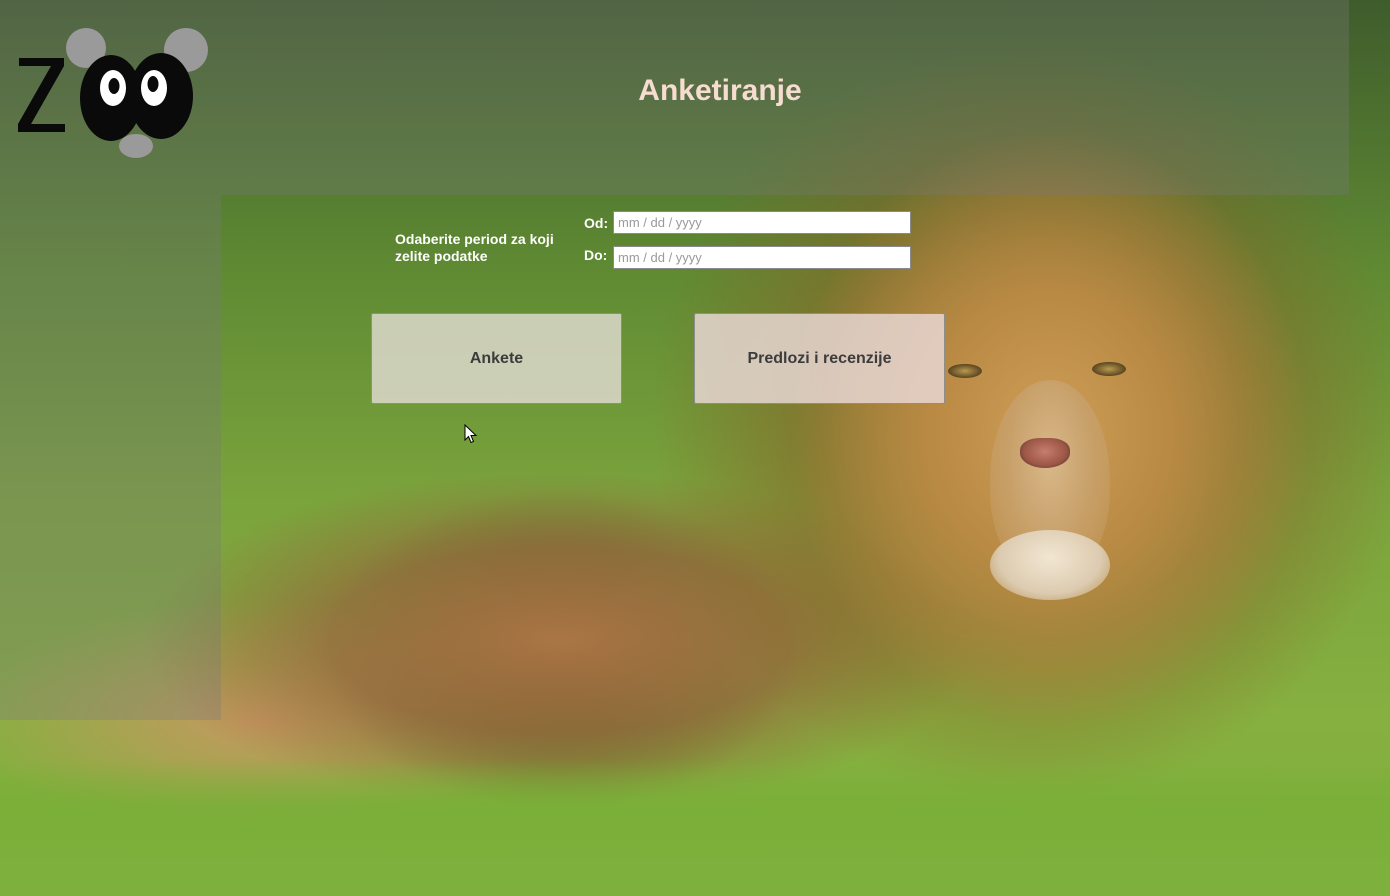 Image resolution: width=1390 pixels, height=896 pixels. I want to click on mouse-pointer-icon, so click(471, 434).